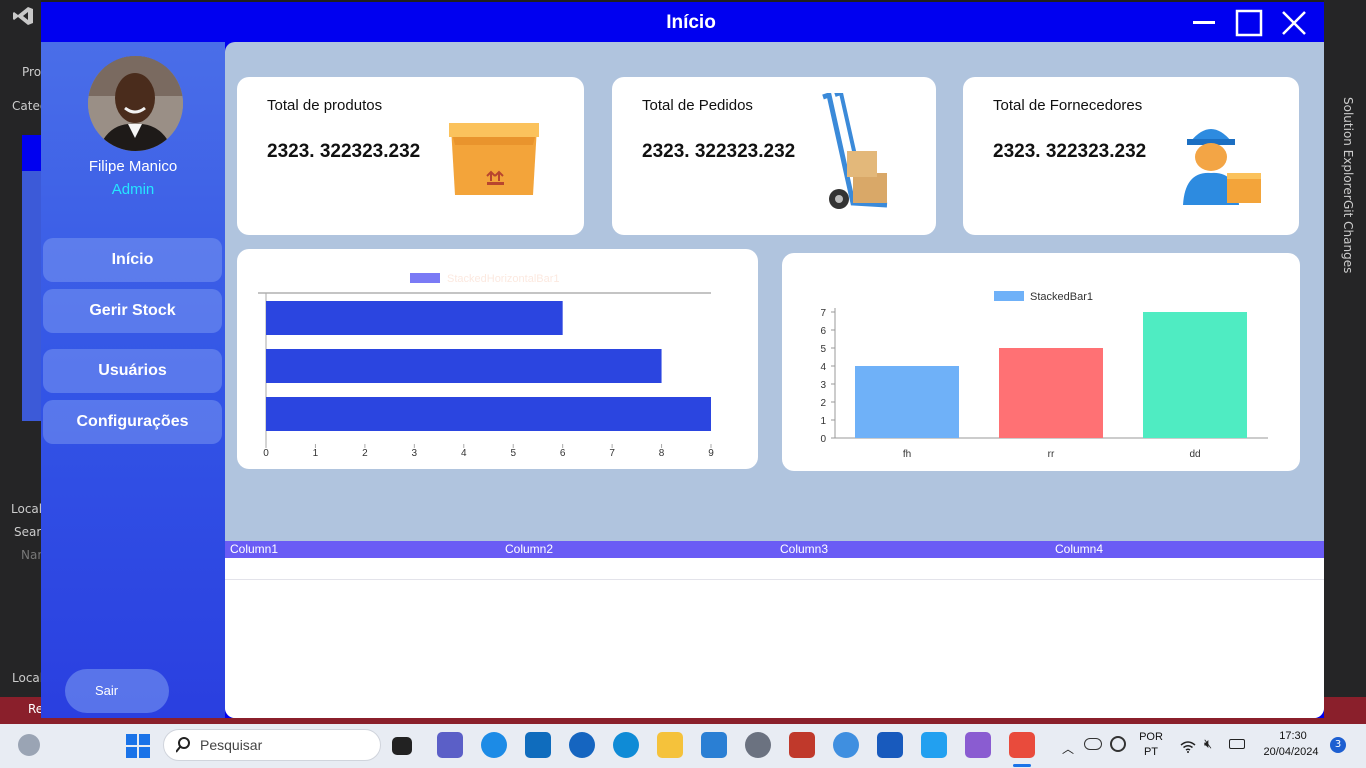  I want to click on legend-label: StackedBar1, so click(1061, 297).